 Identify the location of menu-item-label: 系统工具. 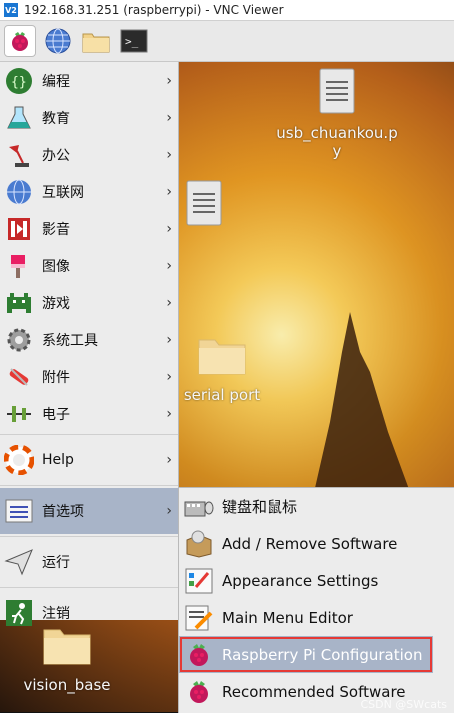
(70, 340).